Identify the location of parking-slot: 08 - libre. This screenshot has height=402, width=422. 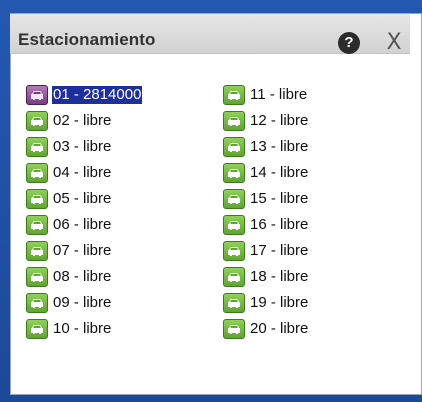
(84, 277).